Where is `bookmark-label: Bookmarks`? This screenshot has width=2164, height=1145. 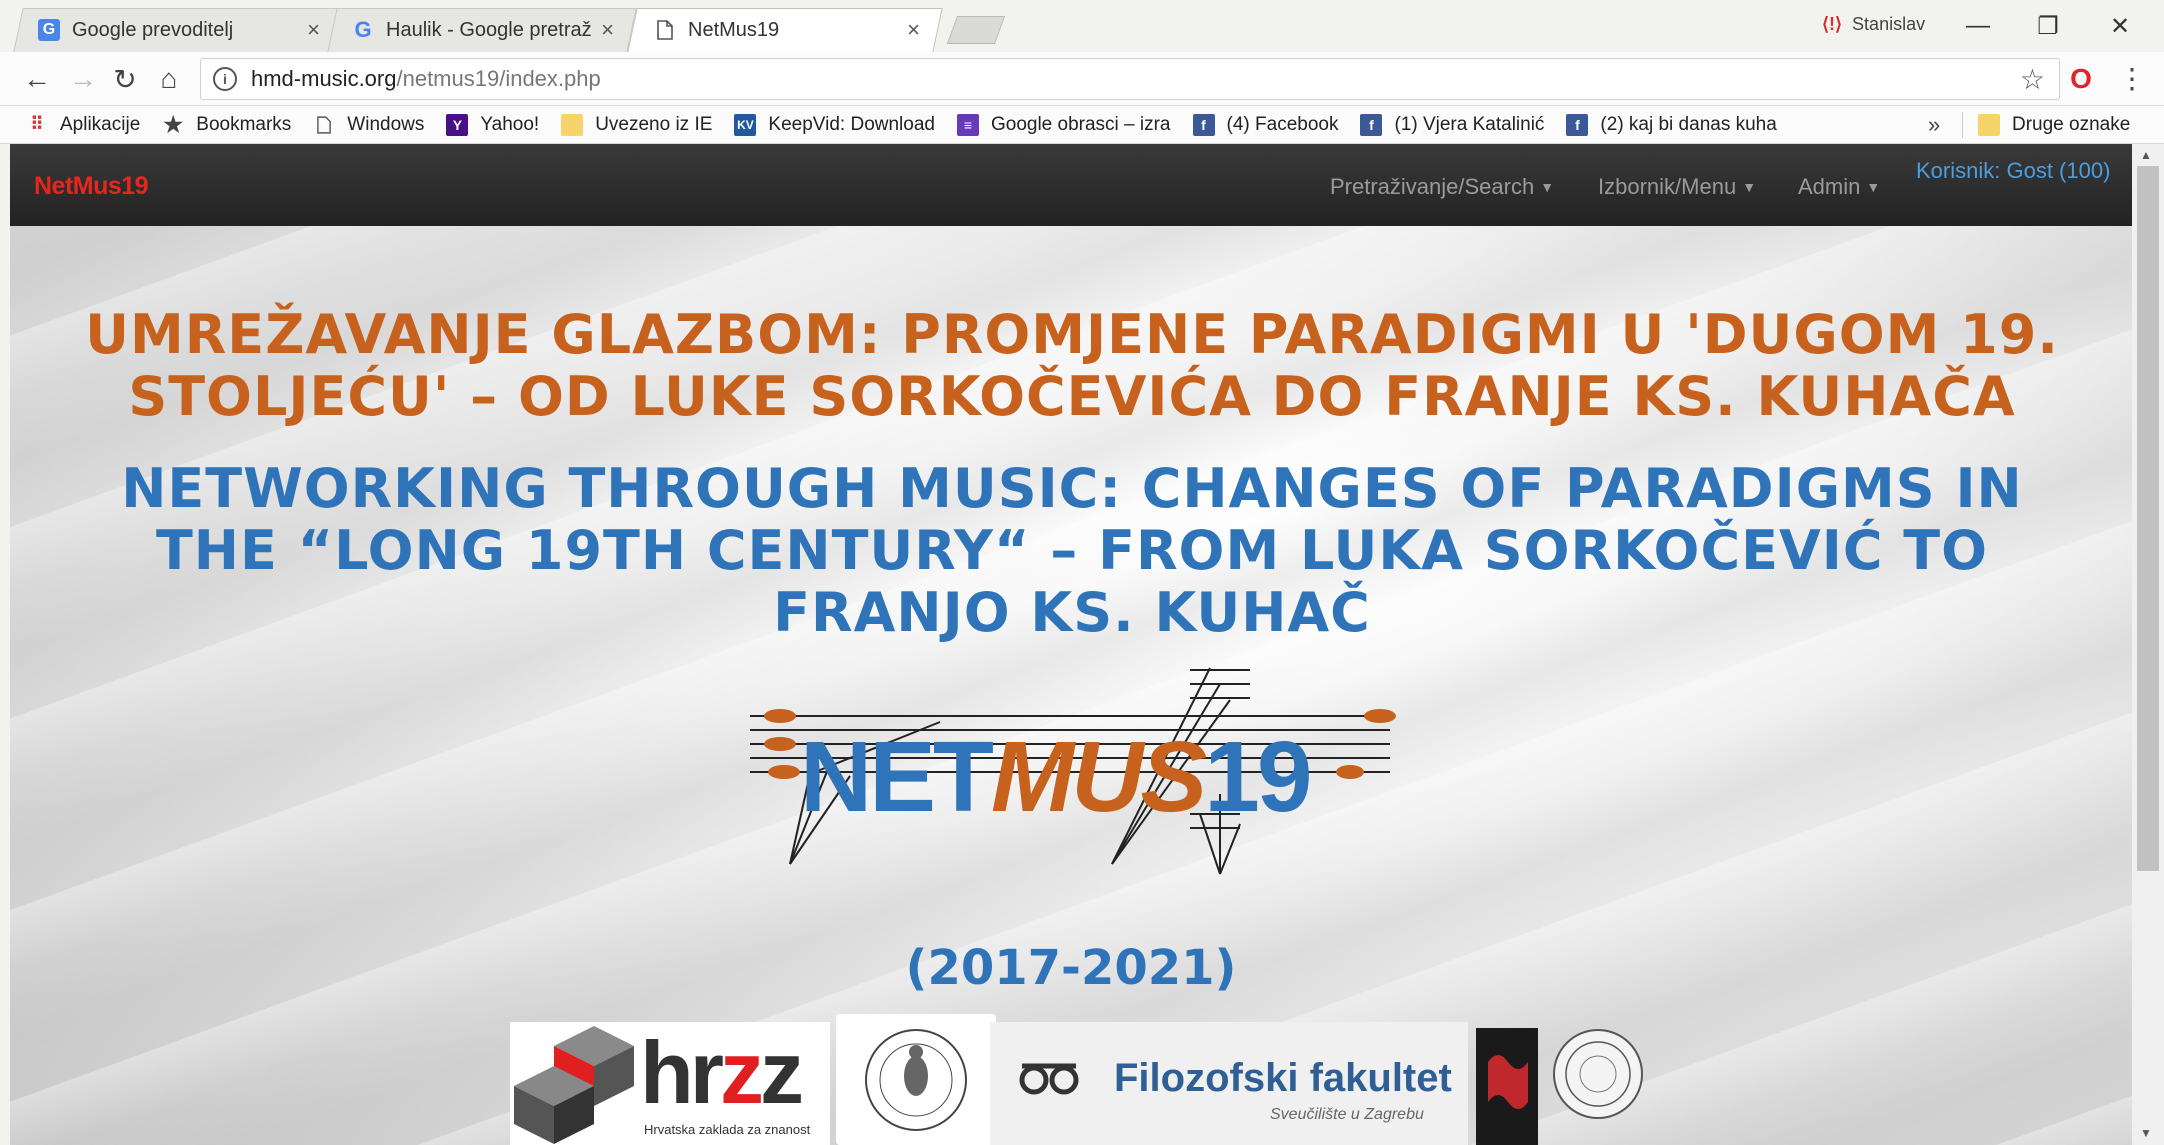 bookmark-label: Bookmarks is located at coordinates (244, 124).